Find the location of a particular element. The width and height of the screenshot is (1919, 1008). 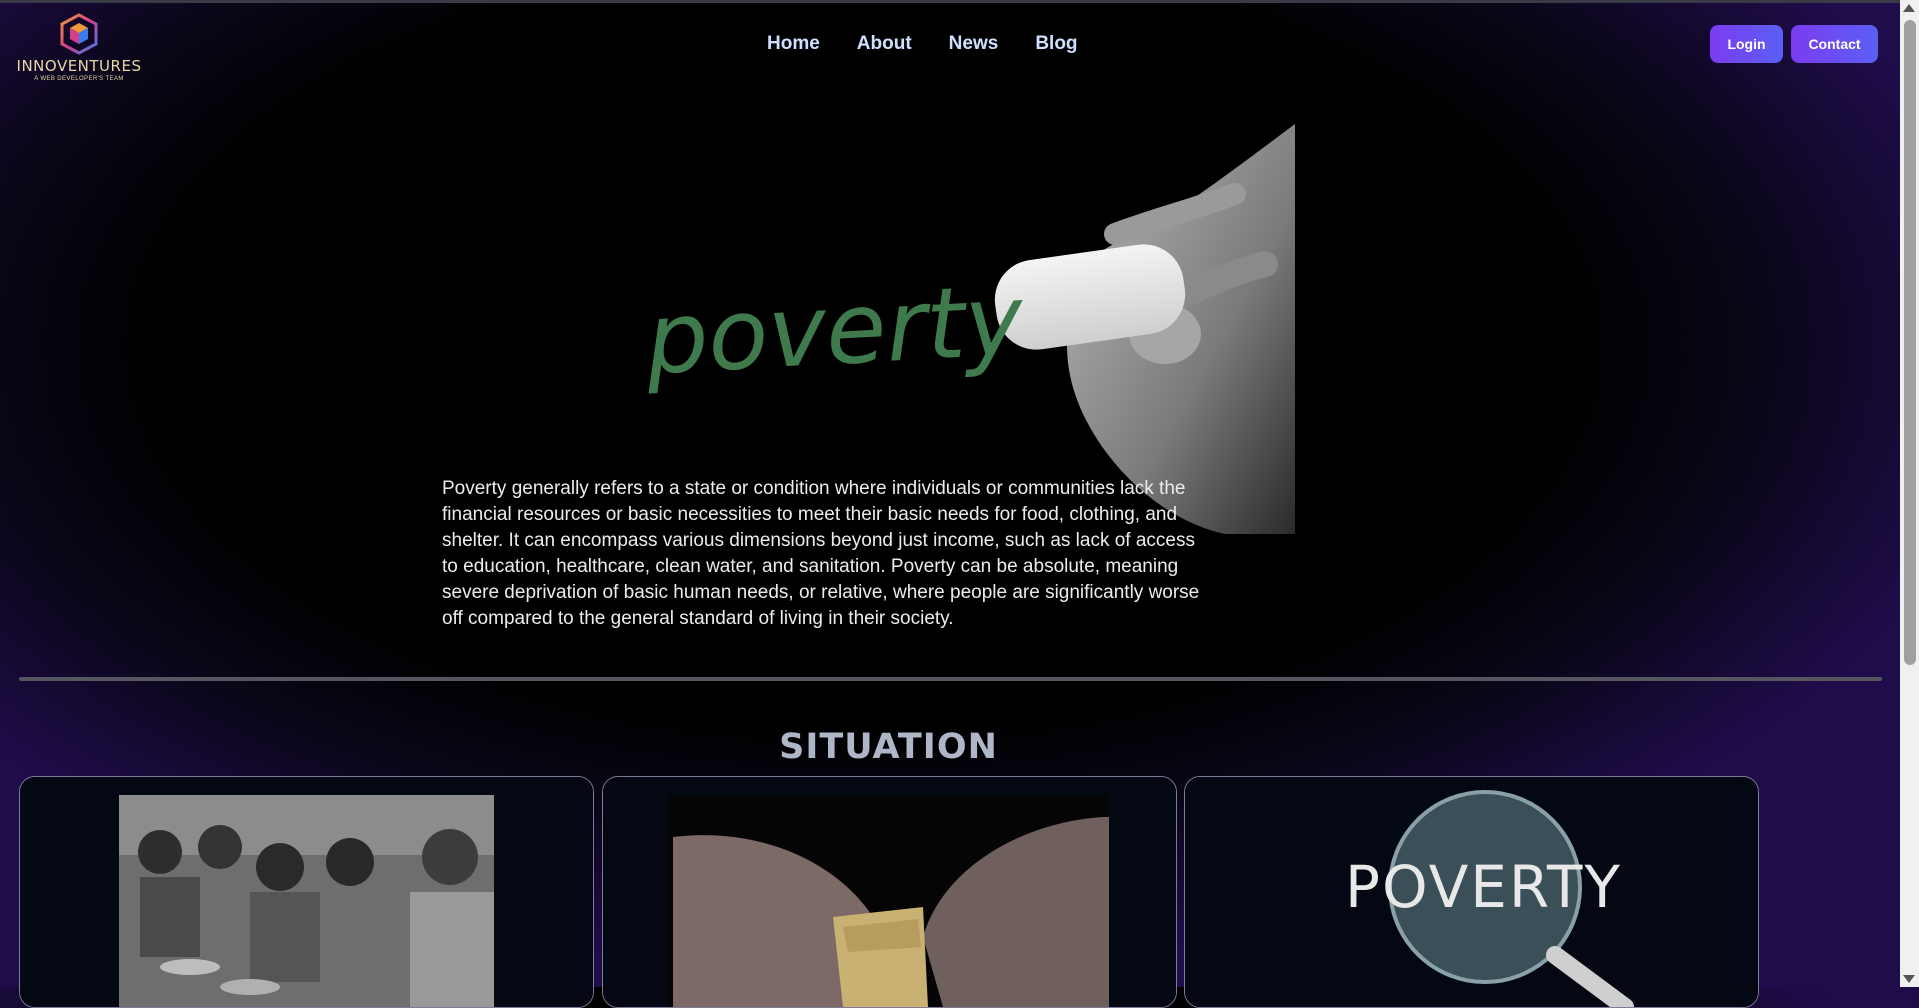

scroll-down-arrow-icon is located at coordinates (1909, 979).